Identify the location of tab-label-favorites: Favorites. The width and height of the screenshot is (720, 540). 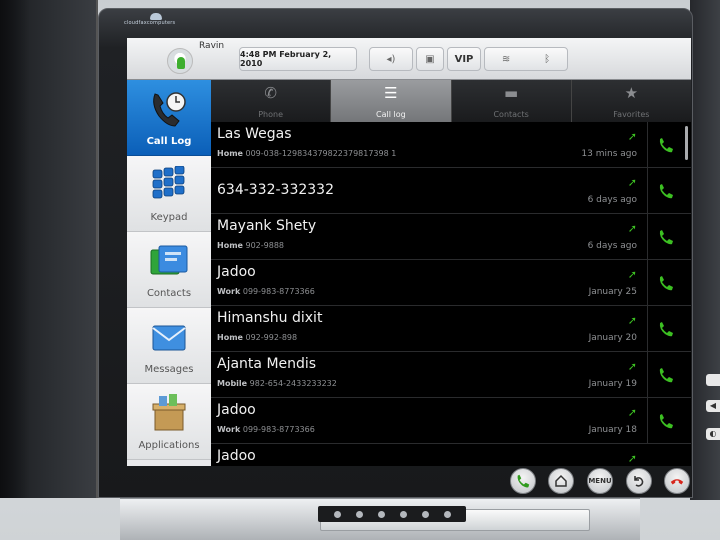
(631, 114).